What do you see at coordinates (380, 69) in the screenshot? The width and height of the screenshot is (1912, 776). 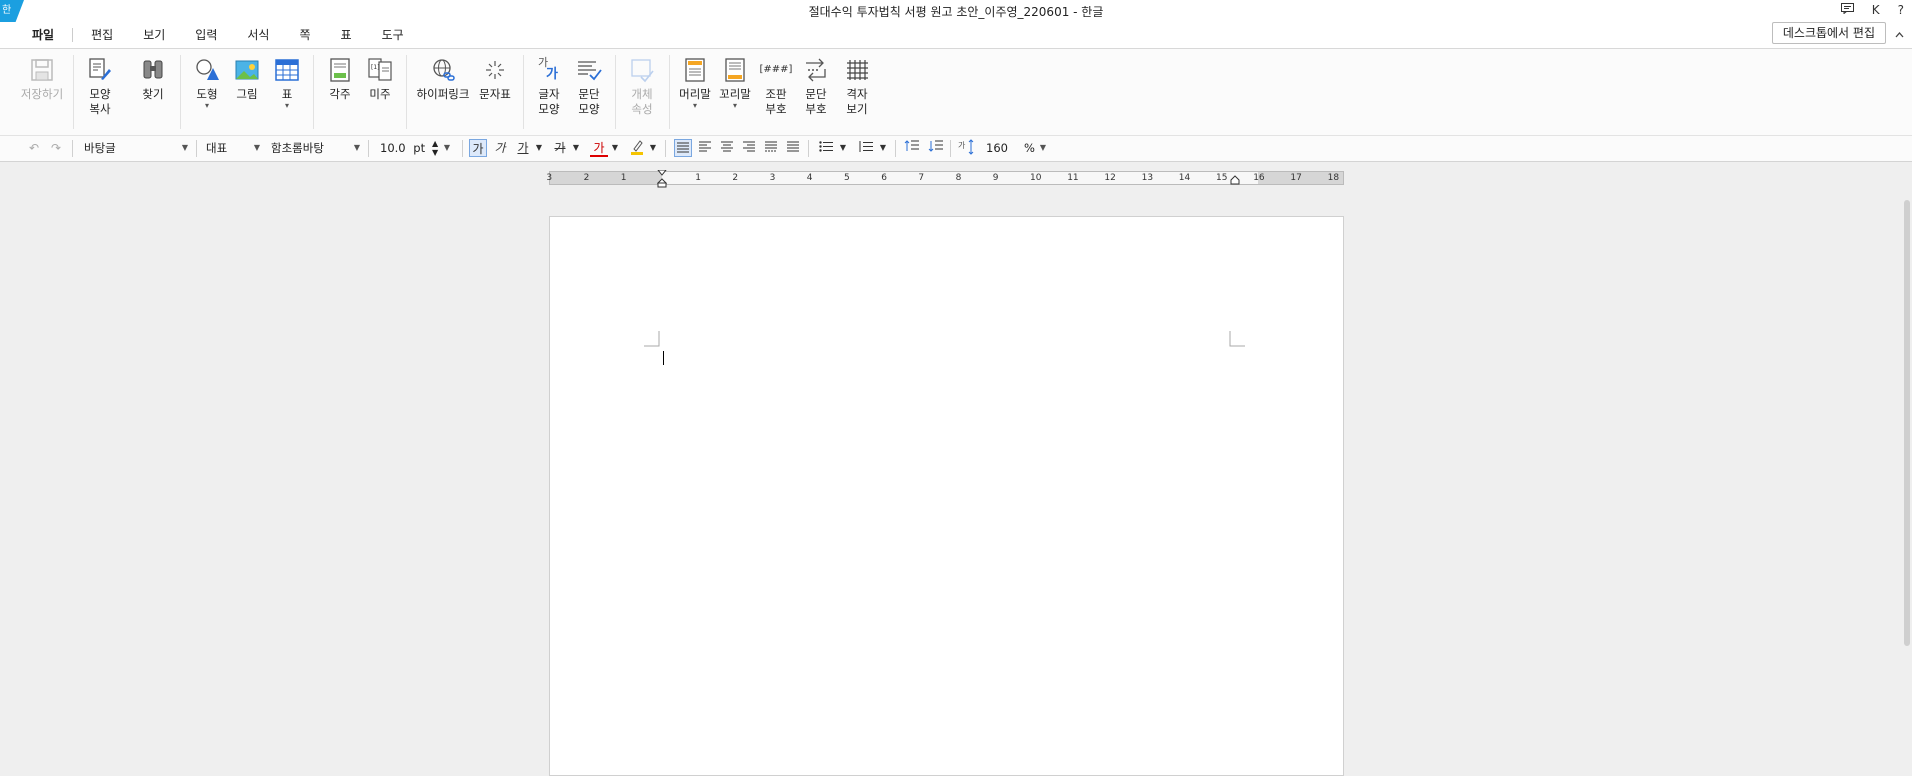 I see `endnote-icon: [1]` at bounding box center [380, 69].